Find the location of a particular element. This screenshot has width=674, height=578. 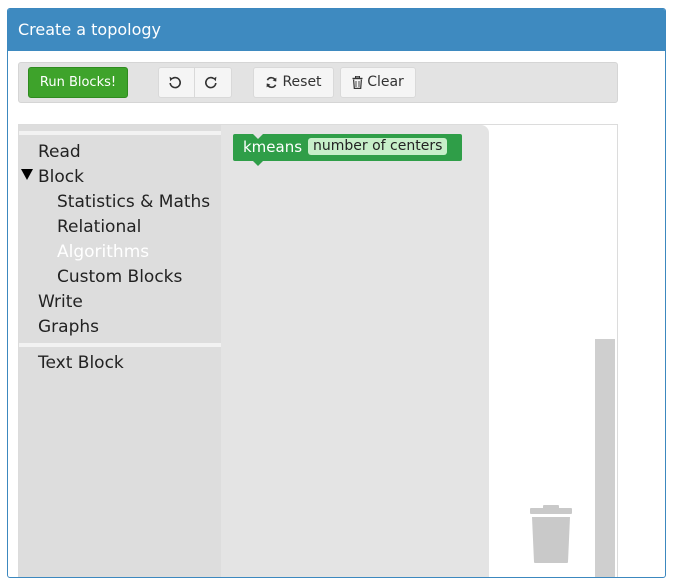

category-write: Write is located at coordinates (60, 302).